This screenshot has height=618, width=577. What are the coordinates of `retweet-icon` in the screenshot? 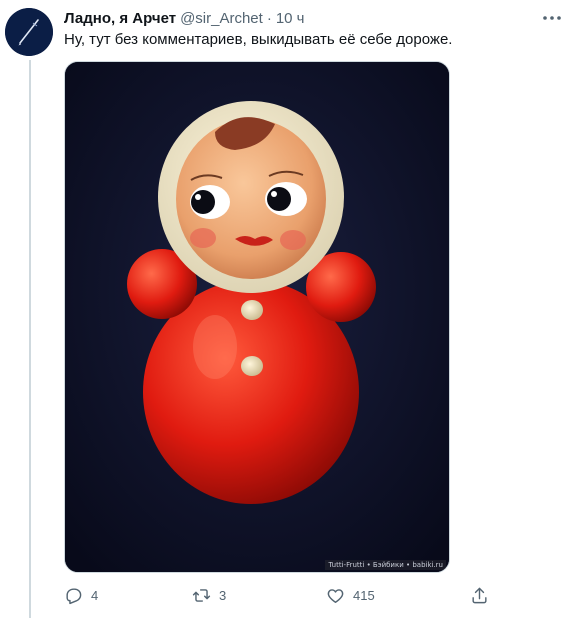 It's located at (201, 595).